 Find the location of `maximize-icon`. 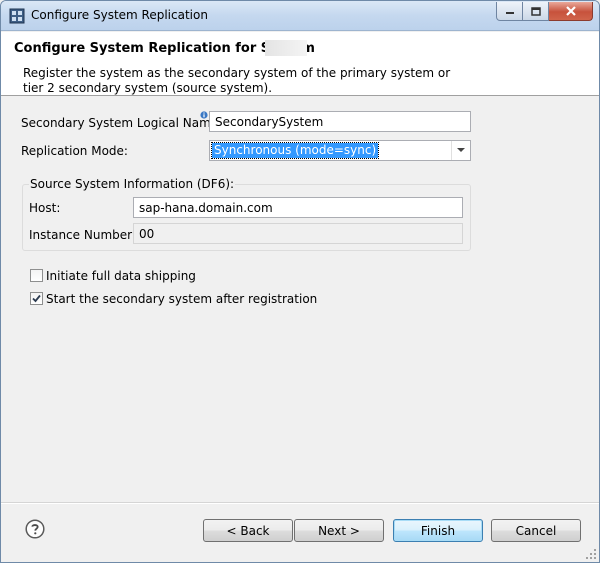

maximize-icon is located at coordinates (535, 11).